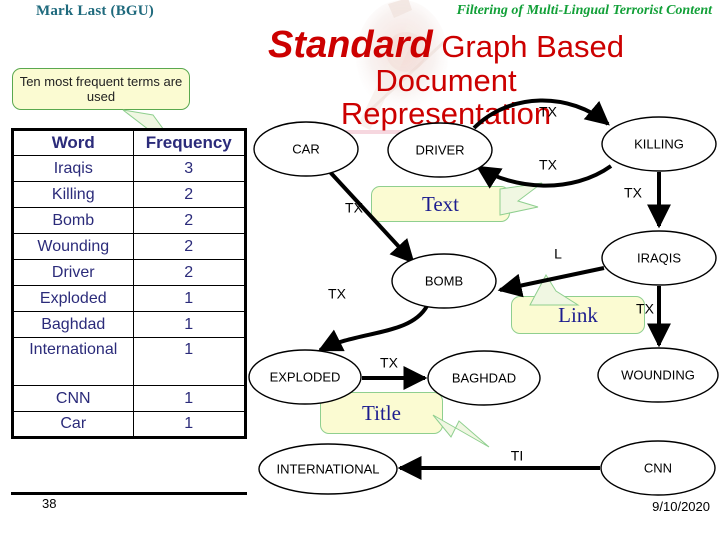 This screenshot has width=720, height=540. I want to click on page-number: 38, so click(49, 503).